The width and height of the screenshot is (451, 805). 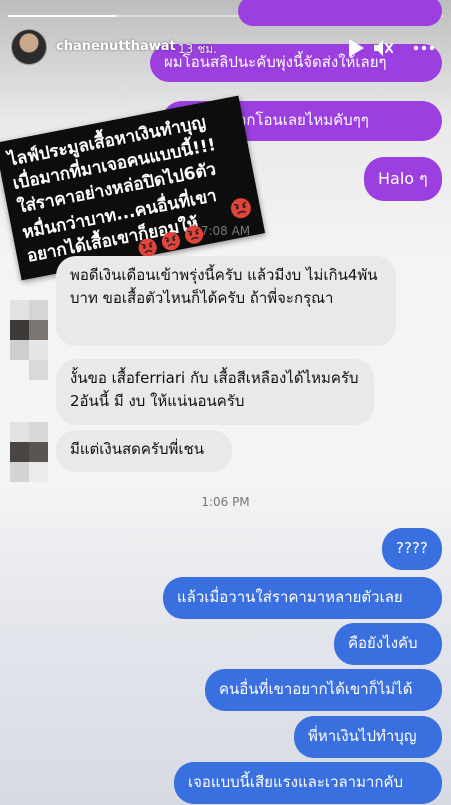 What do you see at coordinates (116, 46) in the screenshot?
I see `username: chanenutthawat` at bounding box center [116, 46].